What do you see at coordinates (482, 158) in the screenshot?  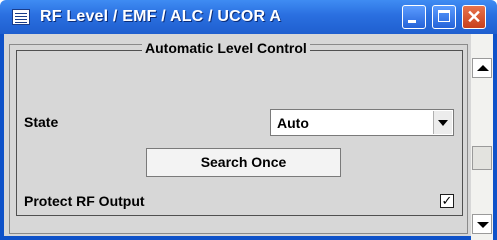 I see `scroll-thumb` at bounding box center [482, 158].